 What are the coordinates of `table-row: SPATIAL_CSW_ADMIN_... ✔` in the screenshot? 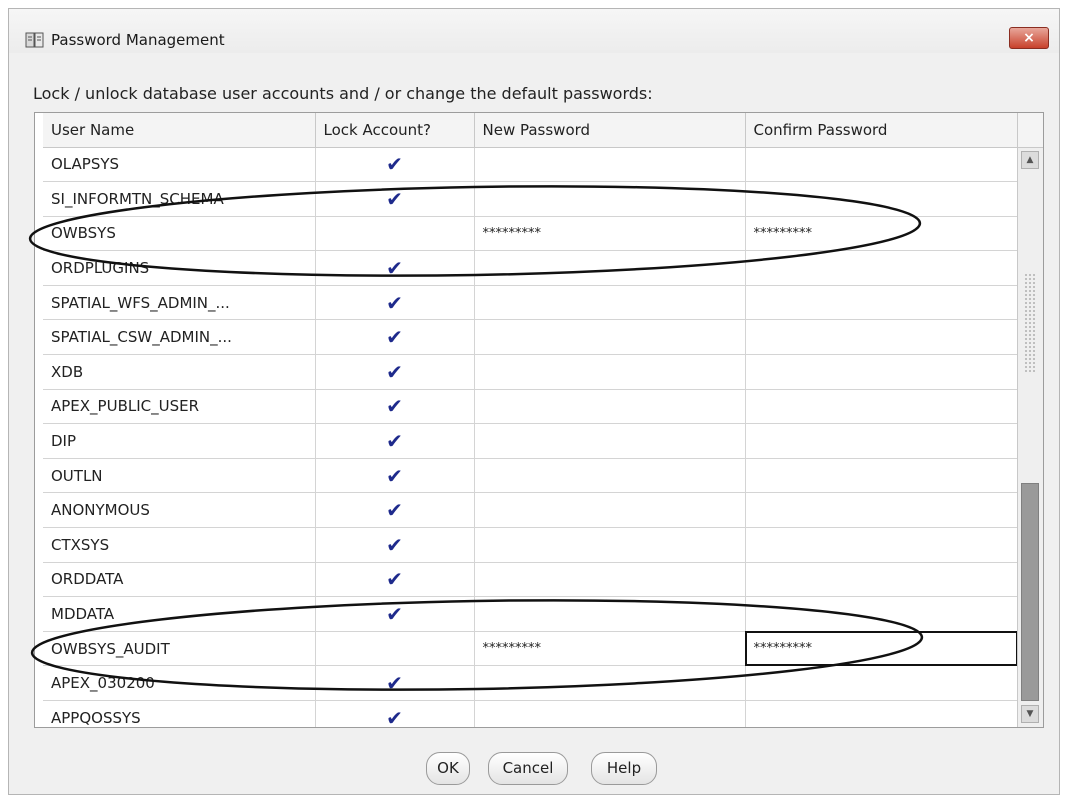 It's located at (531, 337).